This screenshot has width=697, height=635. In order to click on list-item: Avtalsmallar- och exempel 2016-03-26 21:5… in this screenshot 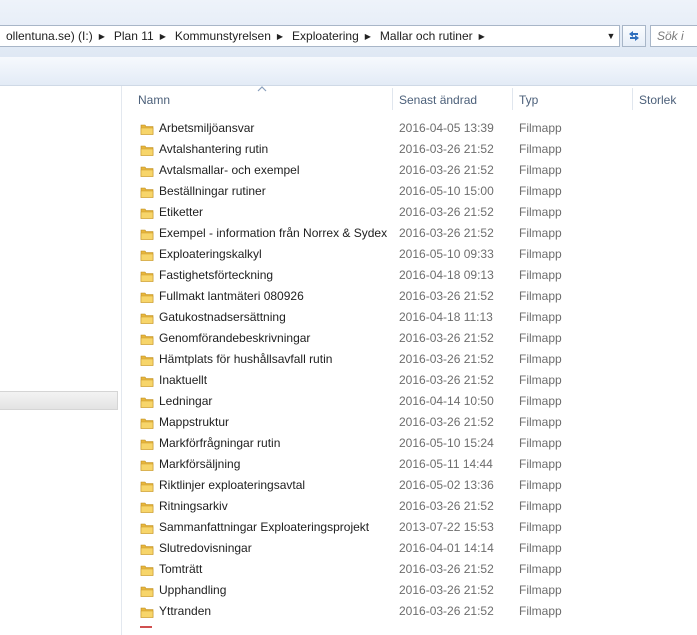, I will do `click(415, 170)`.